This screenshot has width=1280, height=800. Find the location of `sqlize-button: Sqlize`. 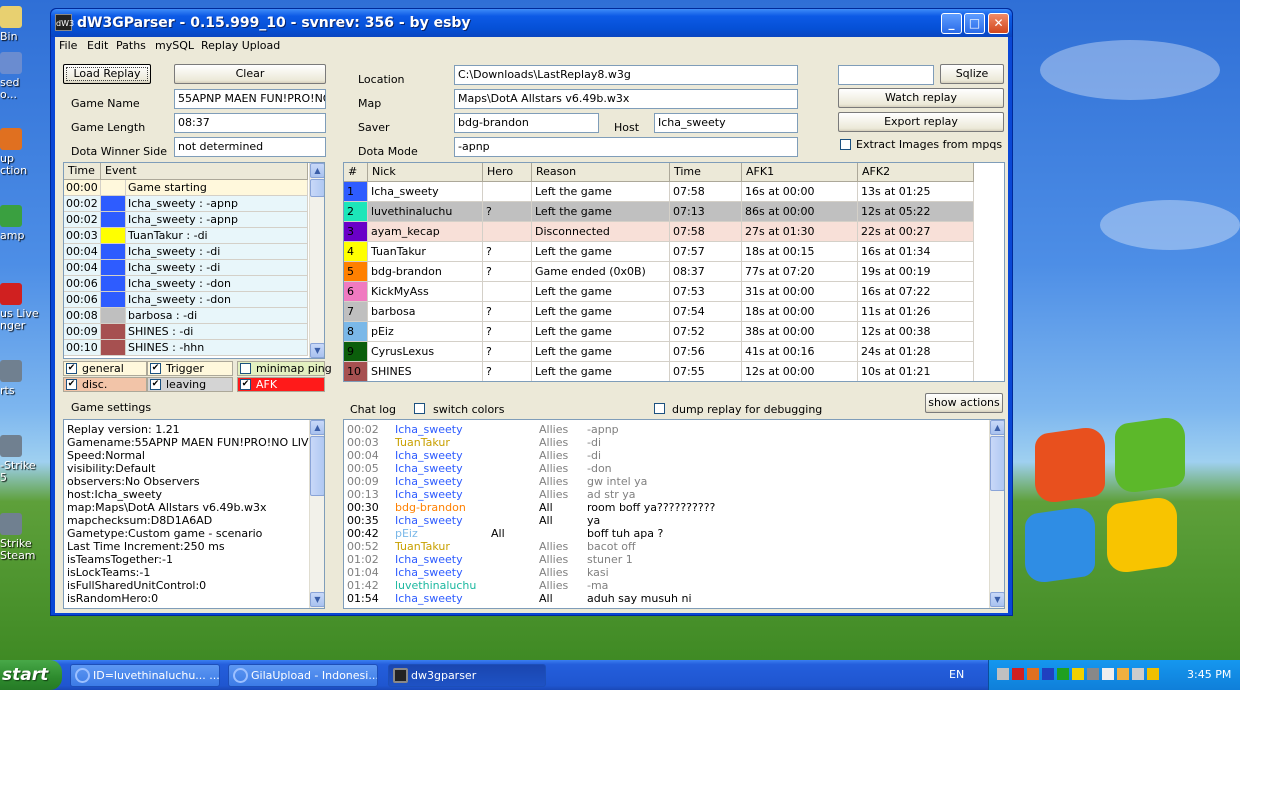

sqlize-button: Sqlize is located at coordinates (972, 74).